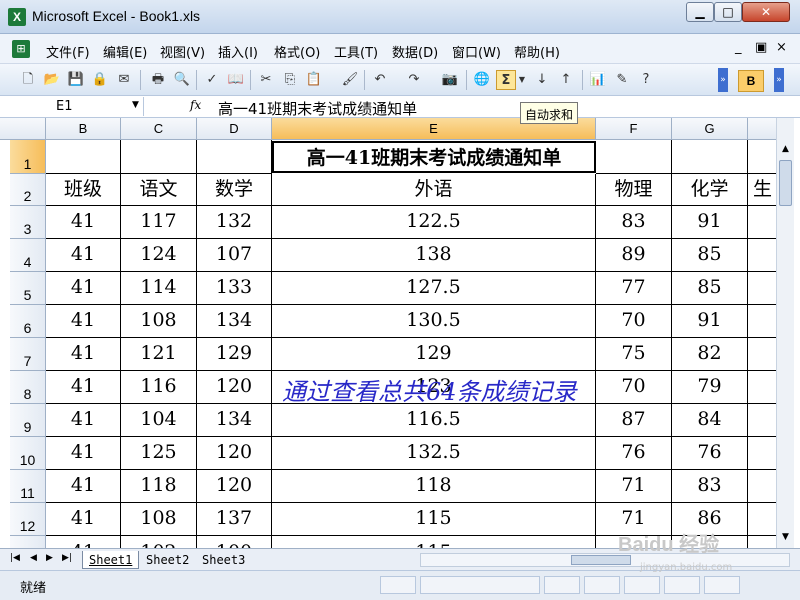 The width and height of the screenshot is (800, 600). I want to click on copy-icon: ⎘, so click(290, 80).